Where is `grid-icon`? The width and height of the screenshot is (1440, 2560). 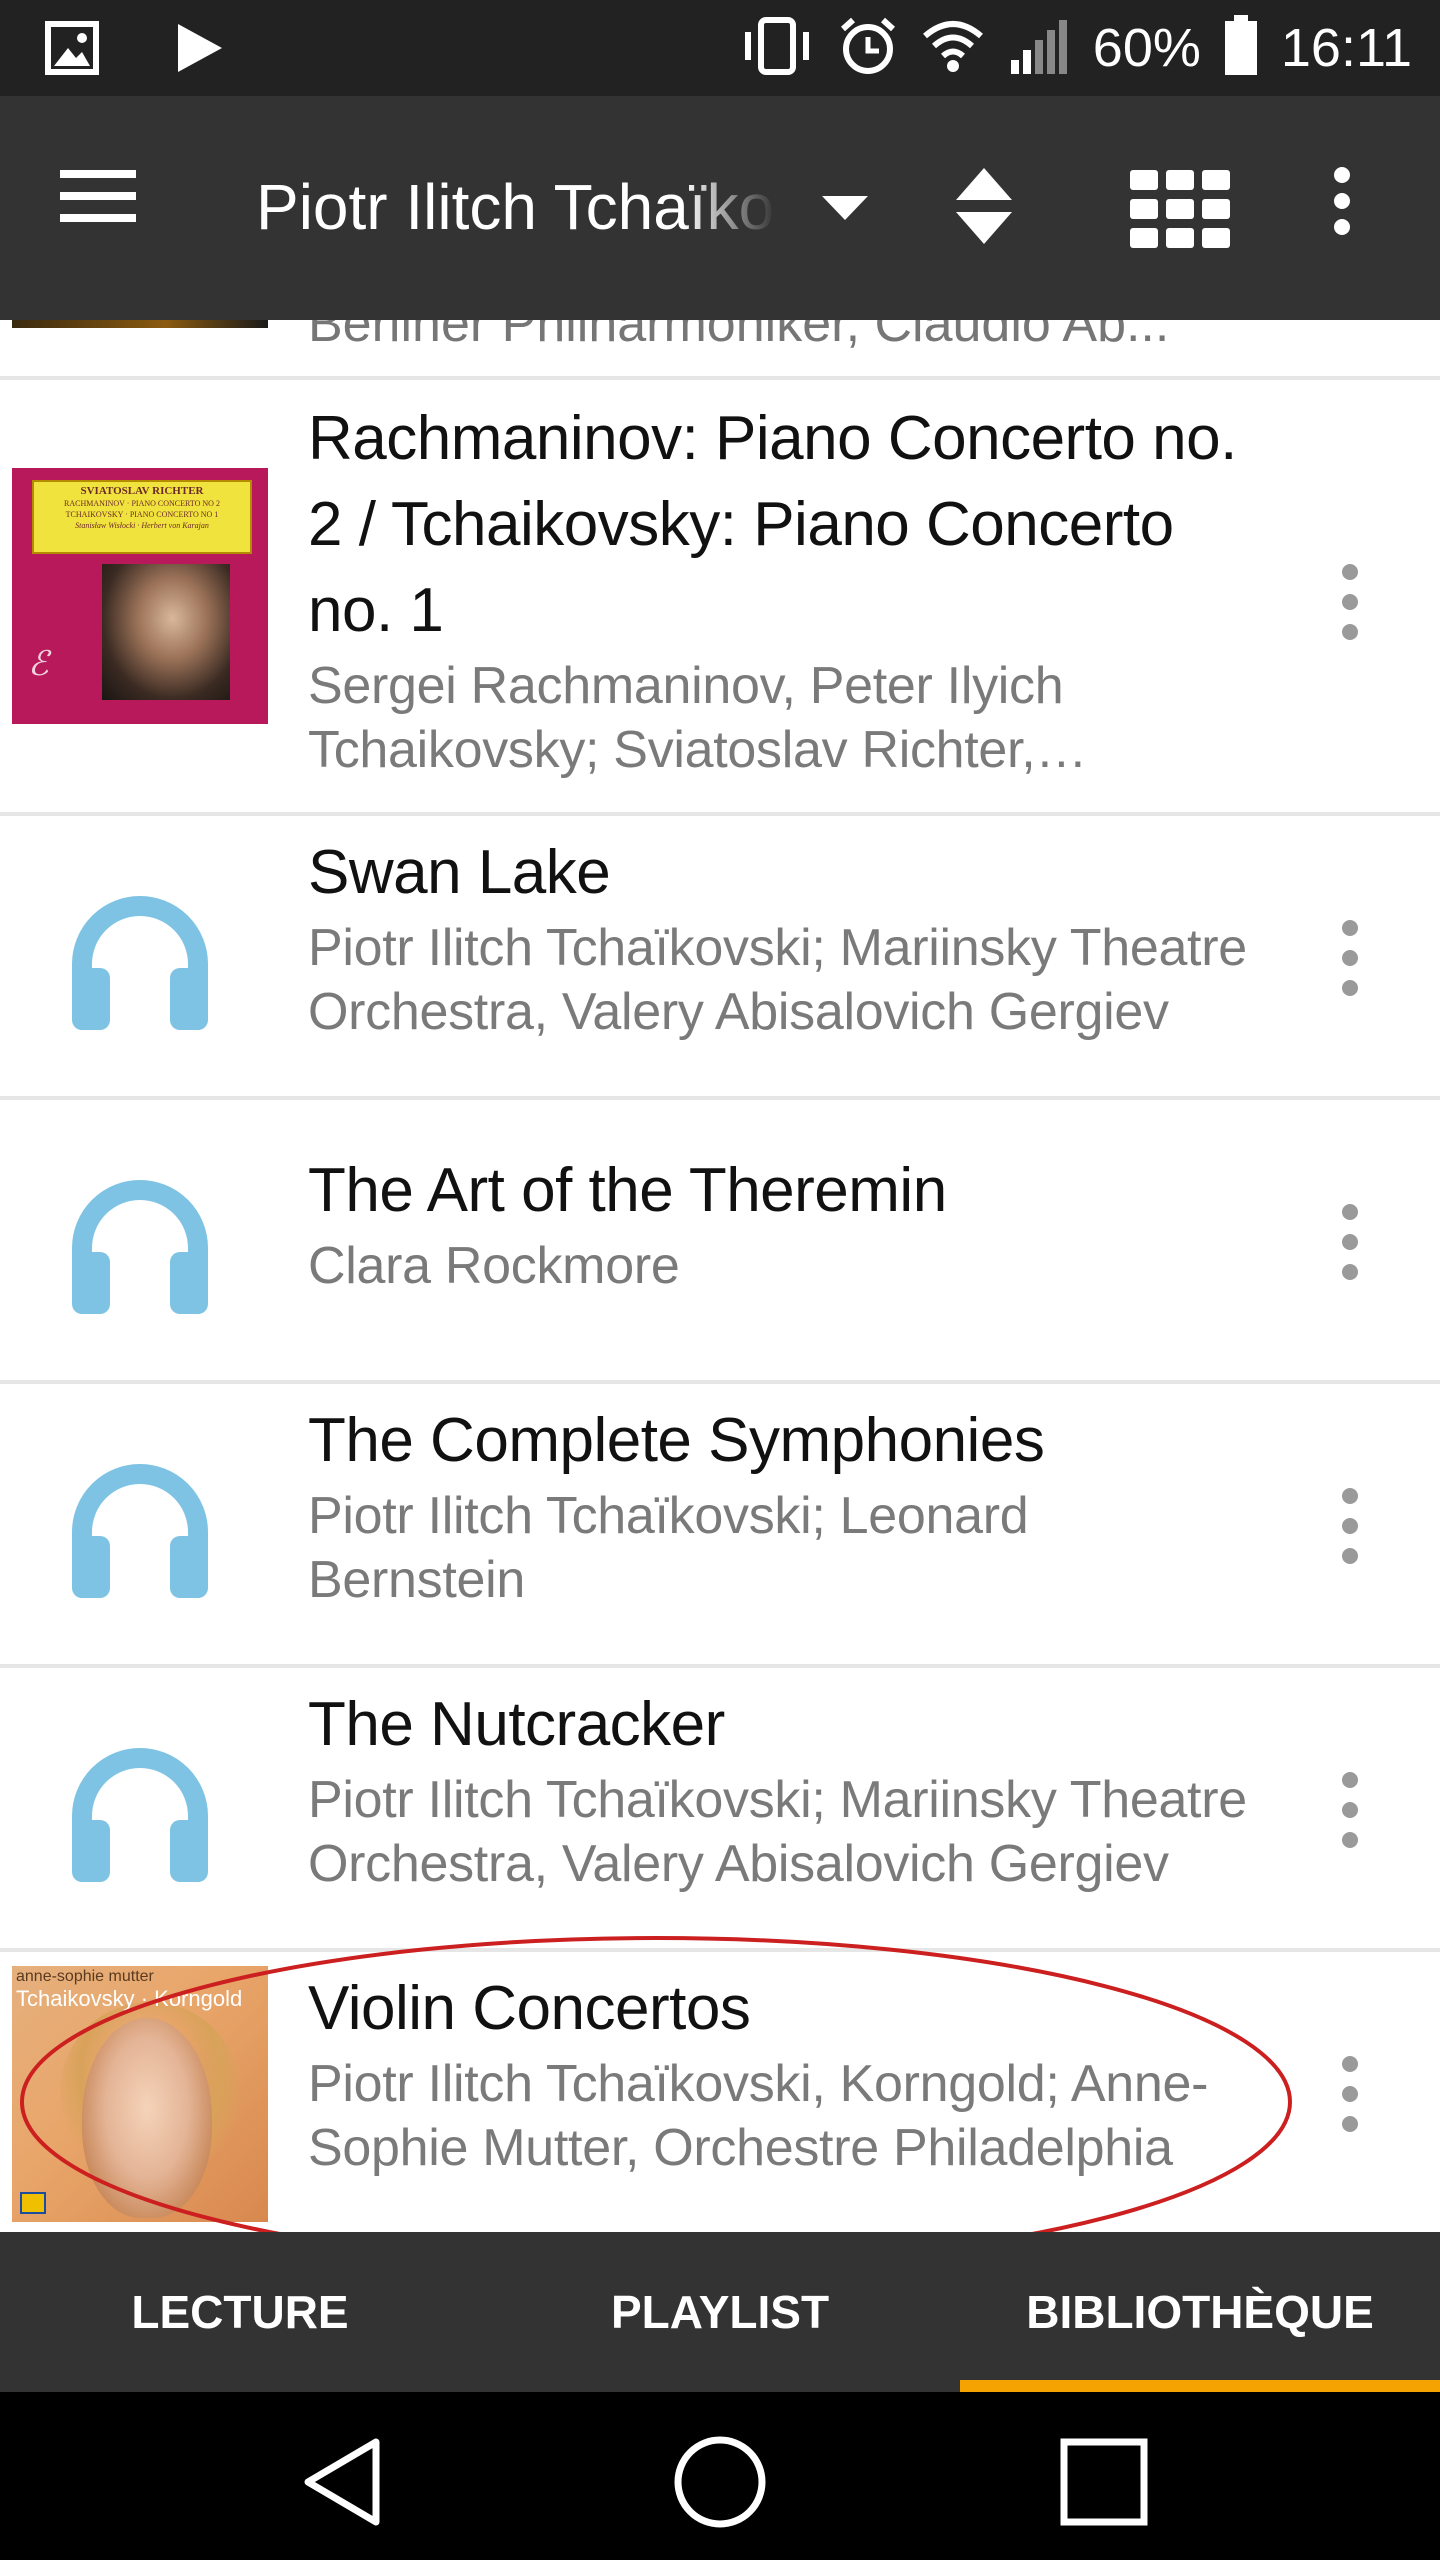 grid-icon is located at coordinates (1182, 209).